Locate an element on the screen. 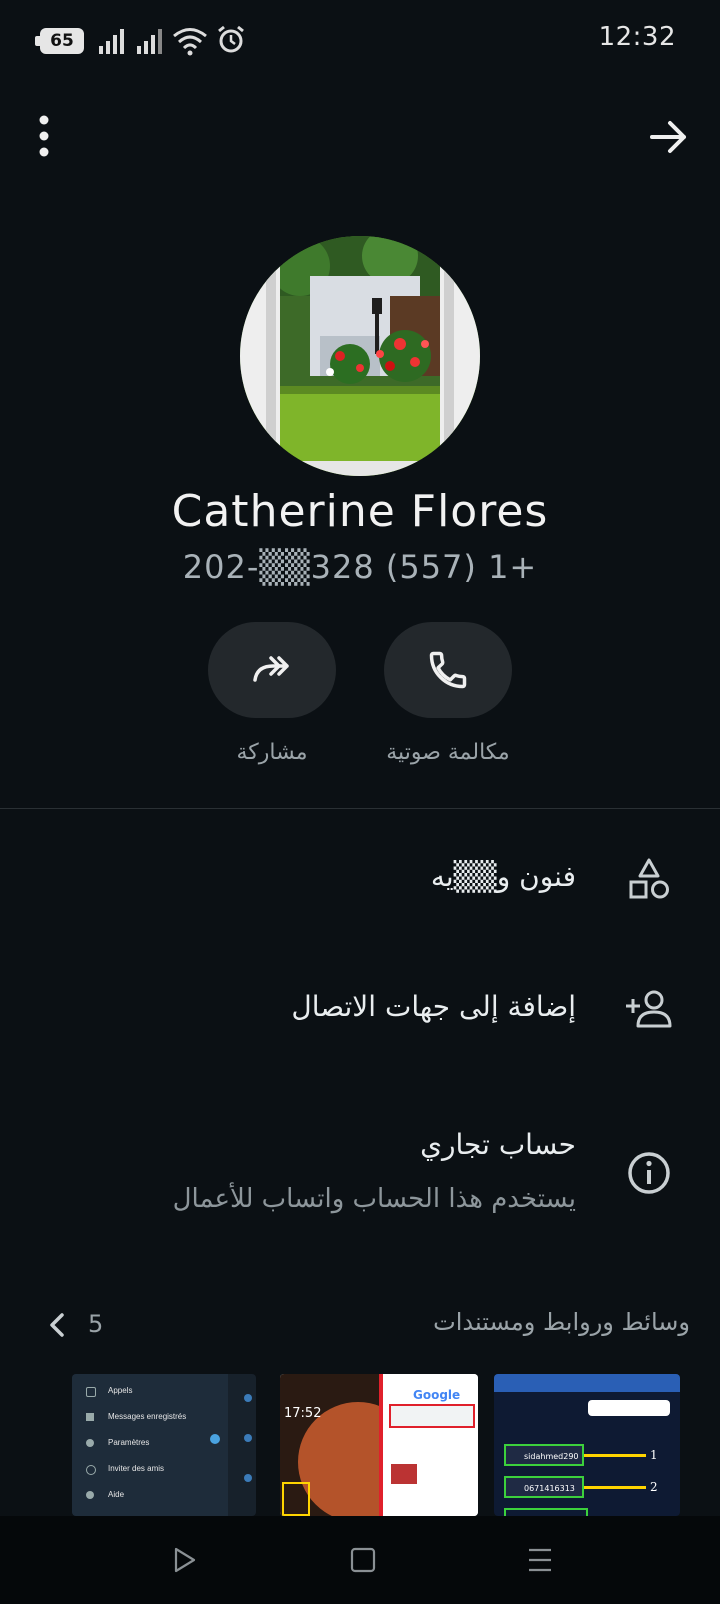  home-clock: 17:52 is located at coordinates (303, 1413).